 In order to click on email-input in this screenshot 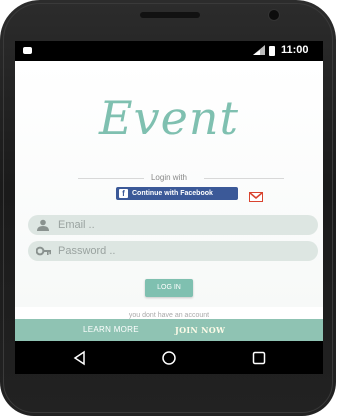, I will do `click(183, 225)`.